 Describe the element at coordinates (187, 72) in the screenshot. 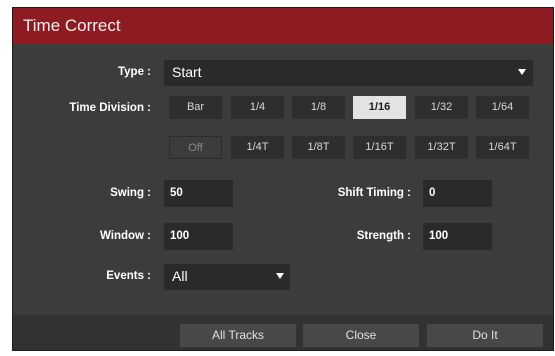

I see `type-value: Start` at that location.